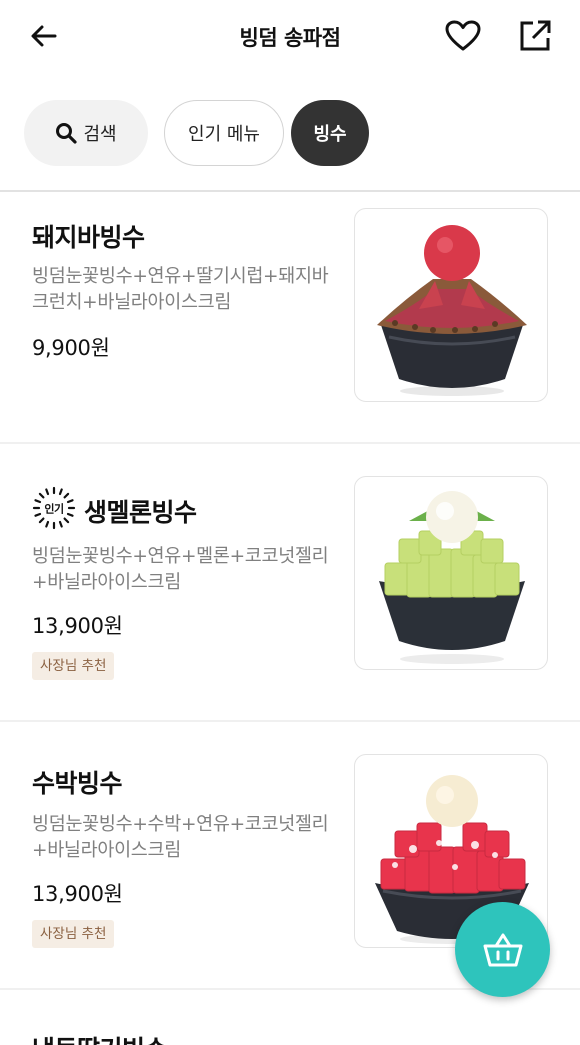  I want to click on menu-description: 빙덤눈꽃빙수+수박+연유+코코넛젤리+바닐라아이스크림, so click(180, 837).